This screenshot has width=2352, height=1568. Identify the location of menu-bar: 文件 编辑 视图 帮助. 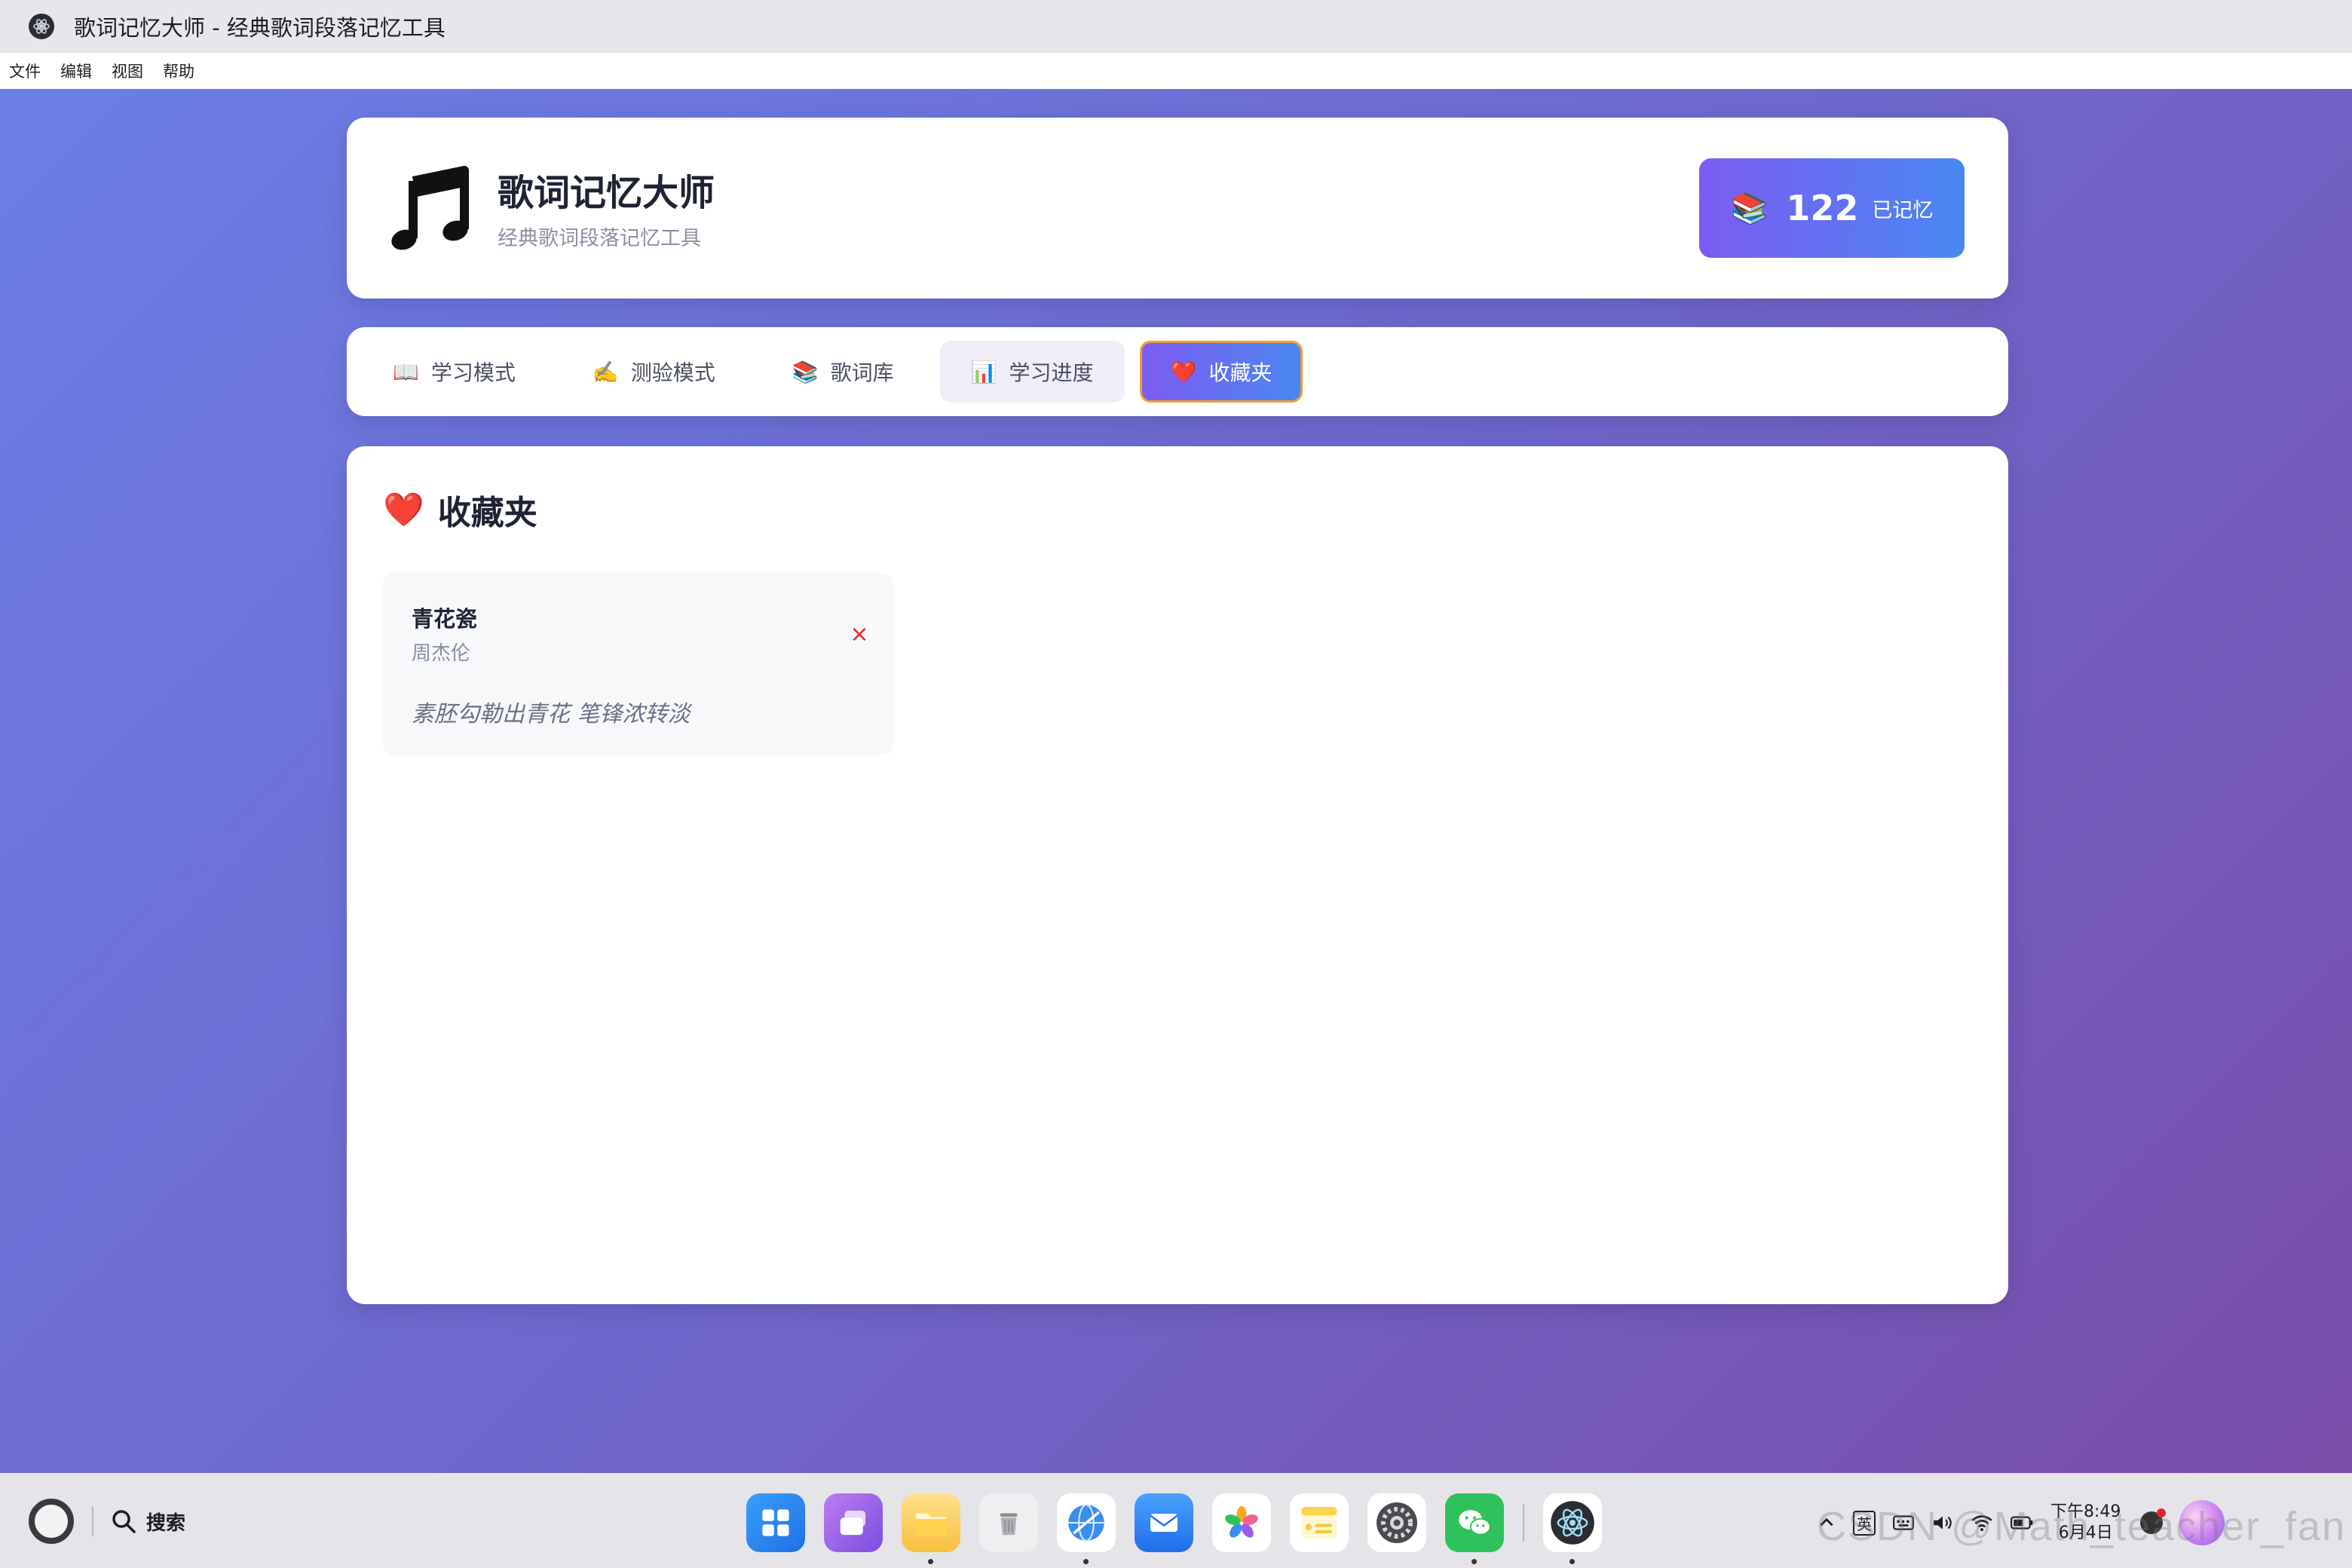
(1176, 71).